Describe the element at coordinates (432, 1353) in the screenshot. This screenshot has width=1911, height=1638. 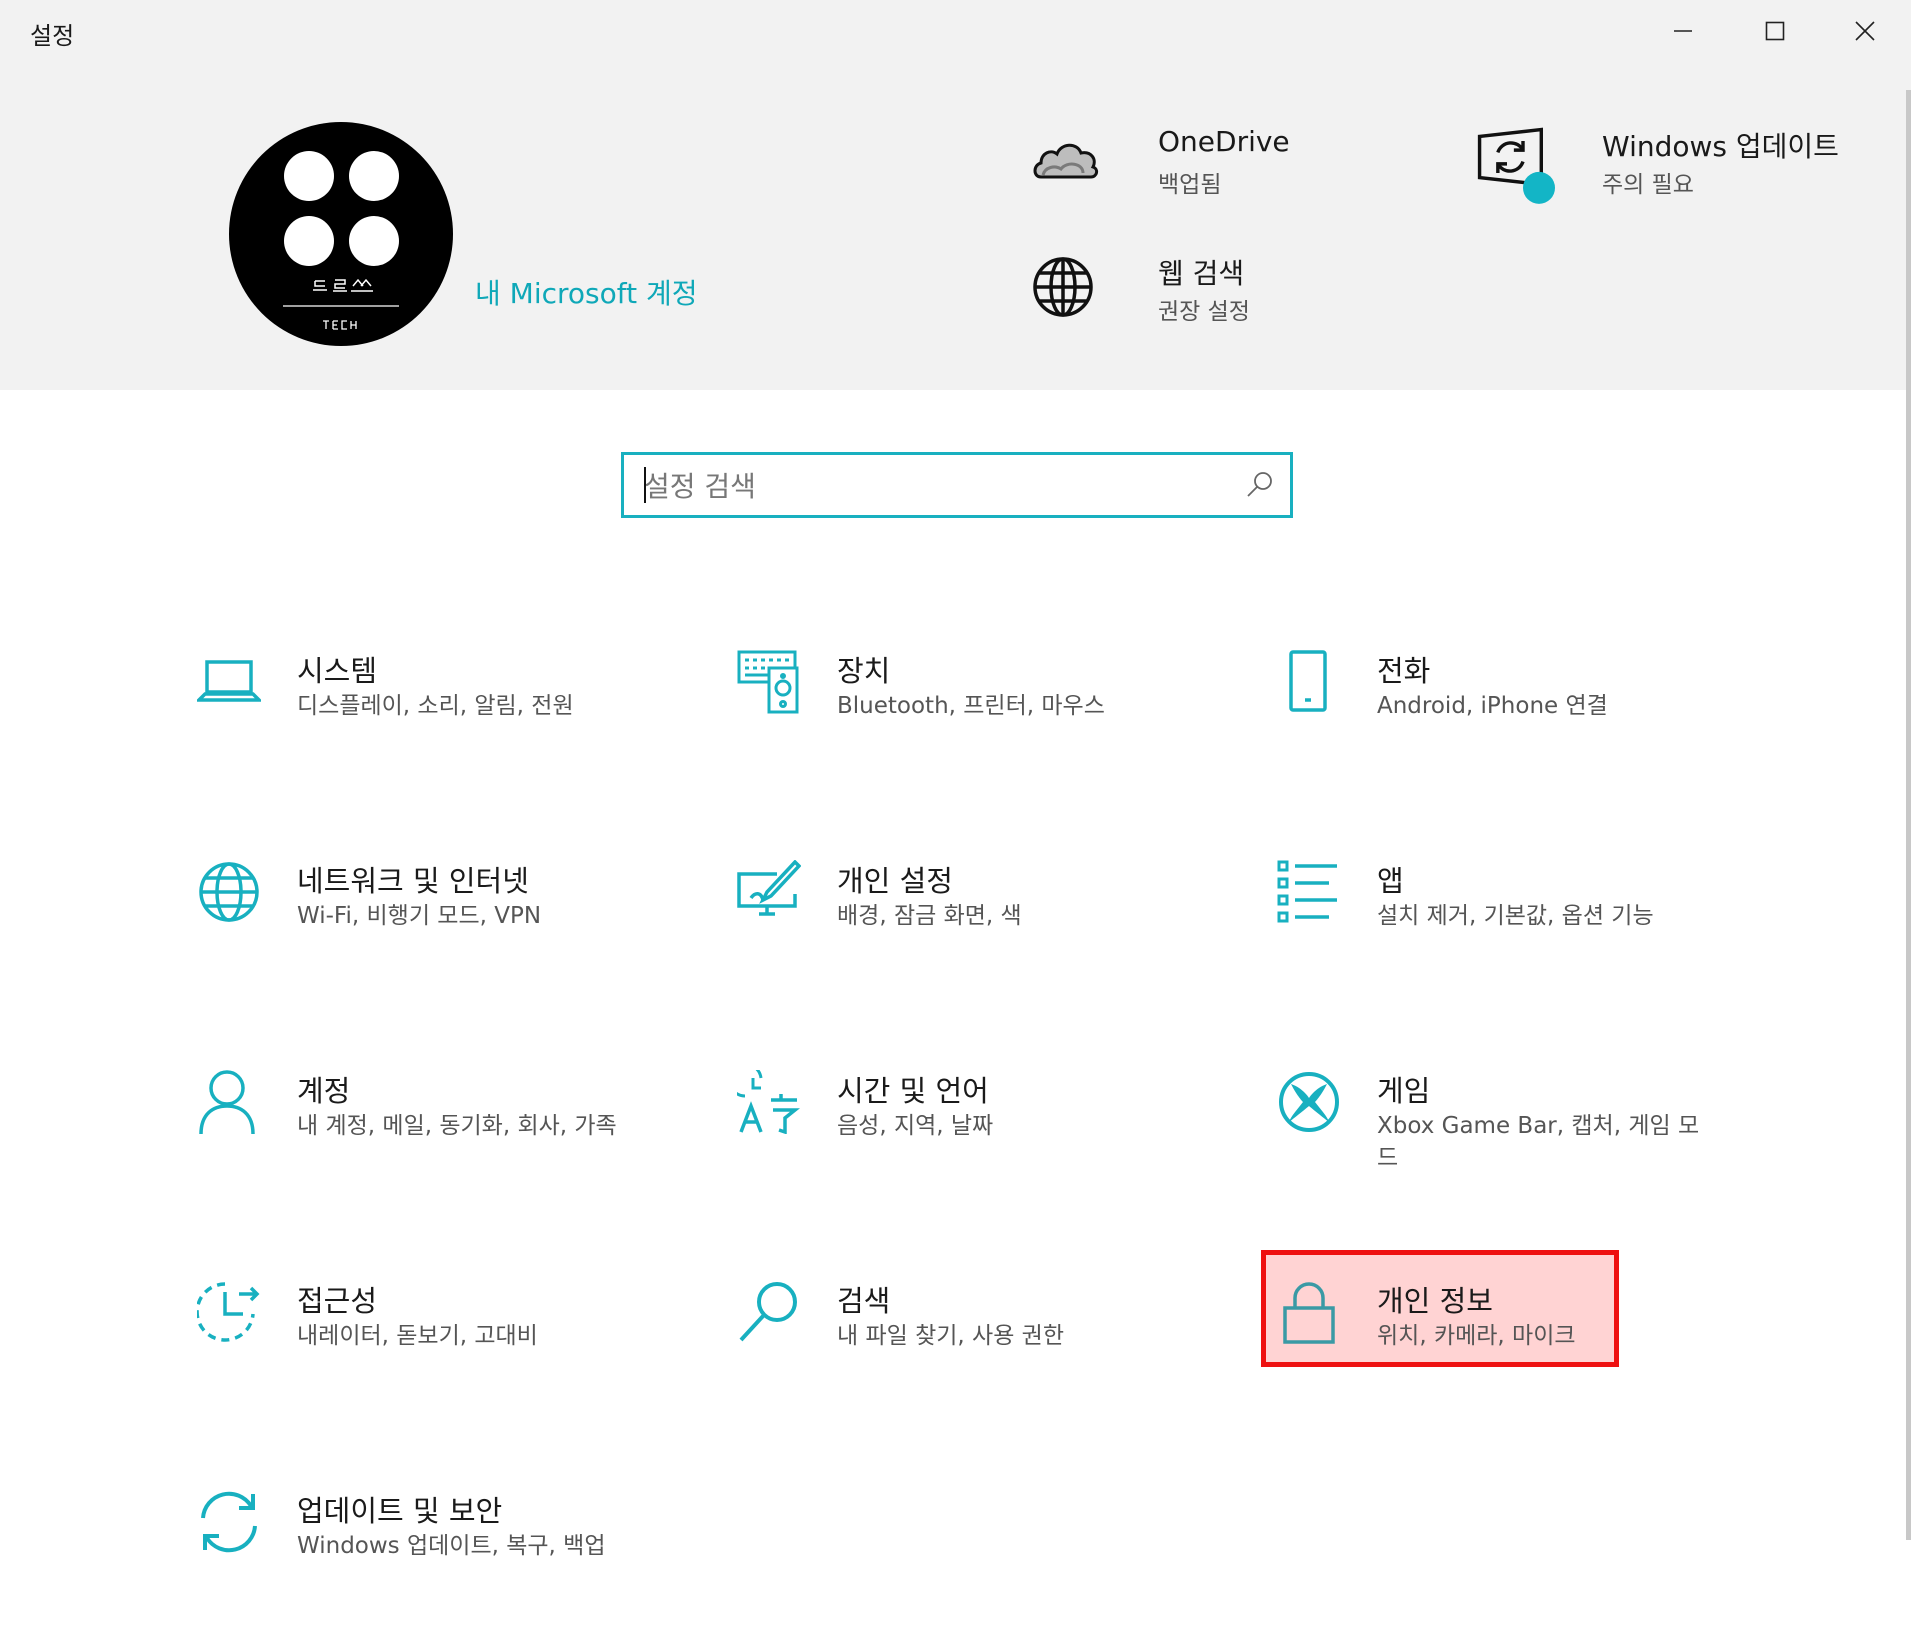
I see `tile-accessibility: 접근성 내레이터, 돋보기, 고대비` at that location.